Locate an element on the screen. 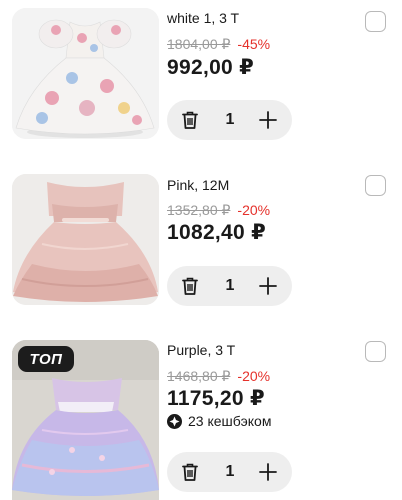  price-old-row: 1804,00 ₽ -45% is located at coordinates (218, 44).